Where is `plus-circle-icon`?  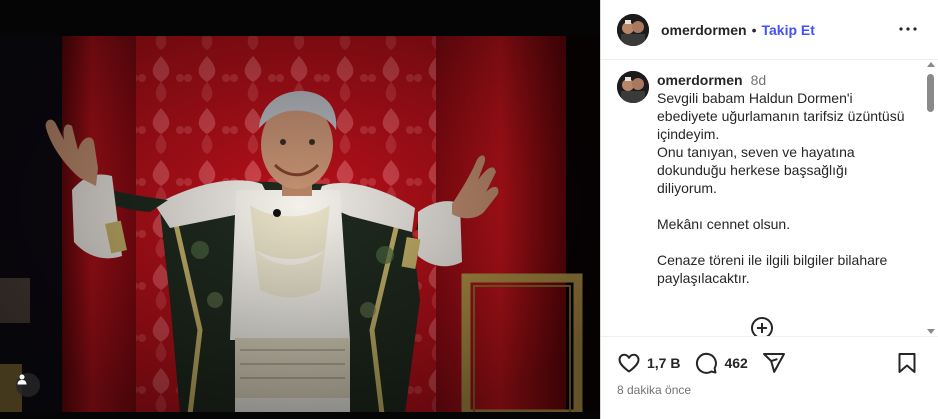
plus-circle-icon is located at coordinates (762, 326).